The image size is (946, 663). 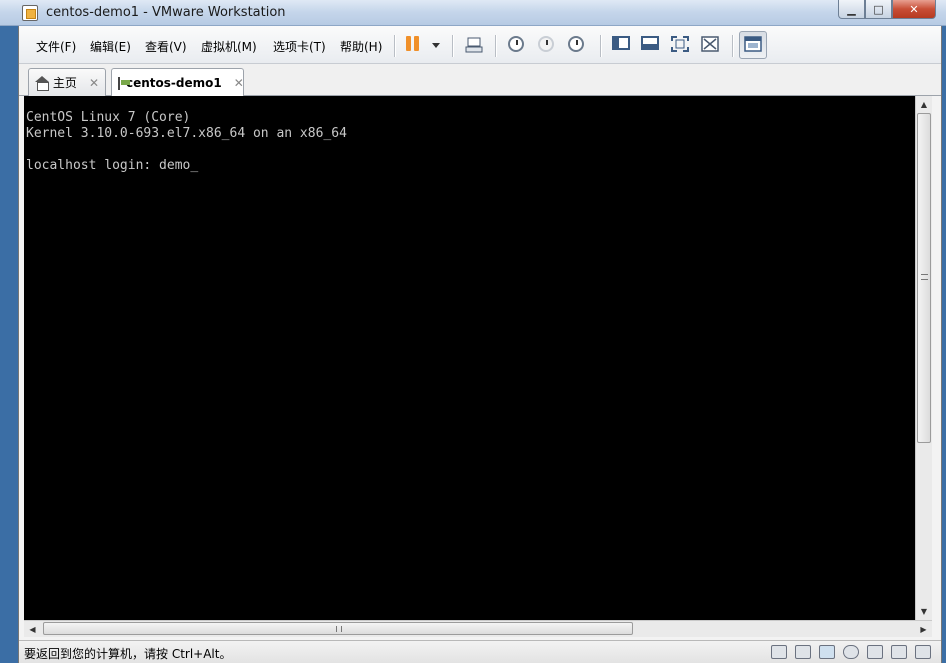 I want to click on printer-icon, so click(x=899, y=652).